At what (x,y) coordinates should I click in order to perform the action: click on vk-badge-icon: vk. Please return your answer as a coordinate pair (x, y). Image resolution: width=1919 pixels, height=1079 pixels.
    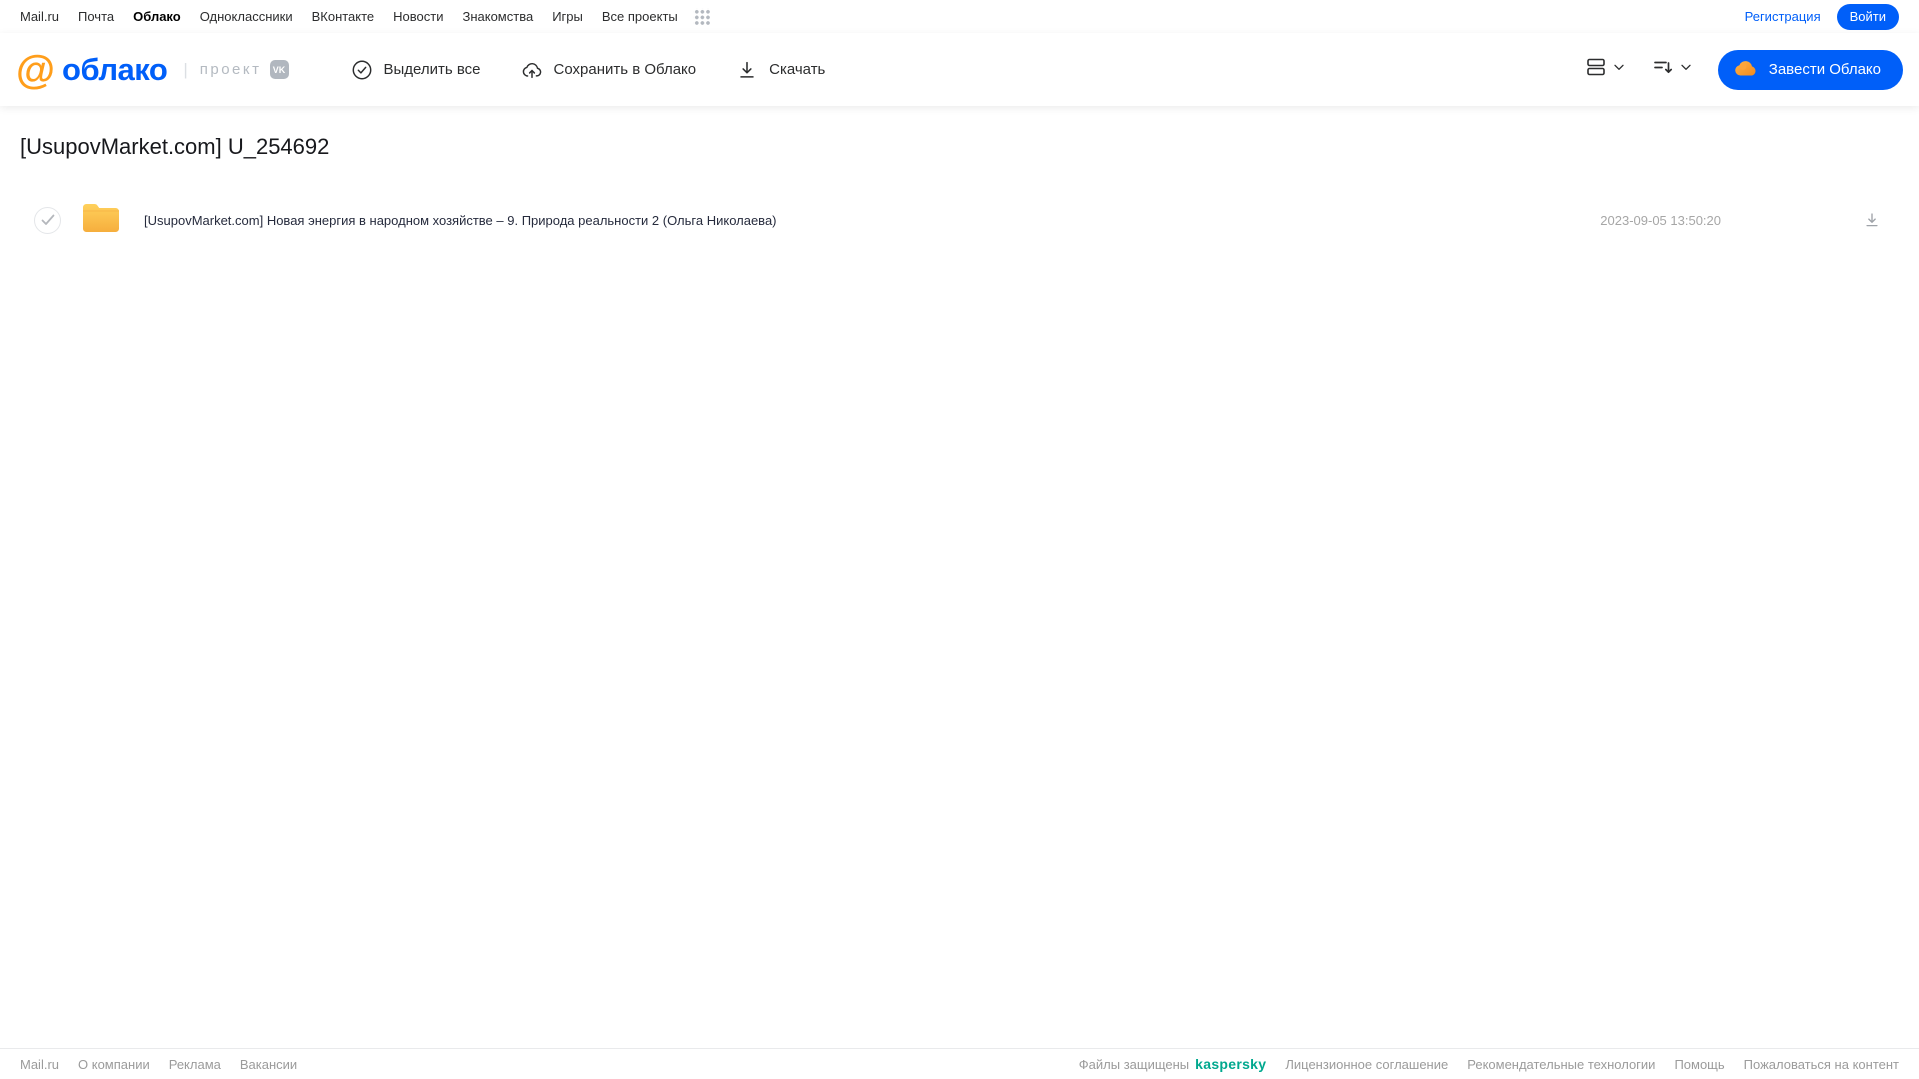
    Looking at the image, I should click on (279, 69).